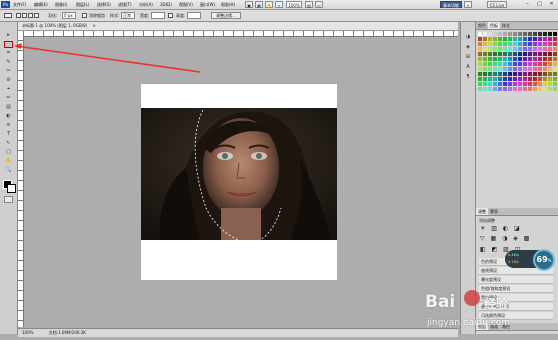 The height and width of the screenshot is (340, 558). Describe the element at coordinates (19, 4) in the screenshot. I see `menu-file: 文件(F)` at that location.